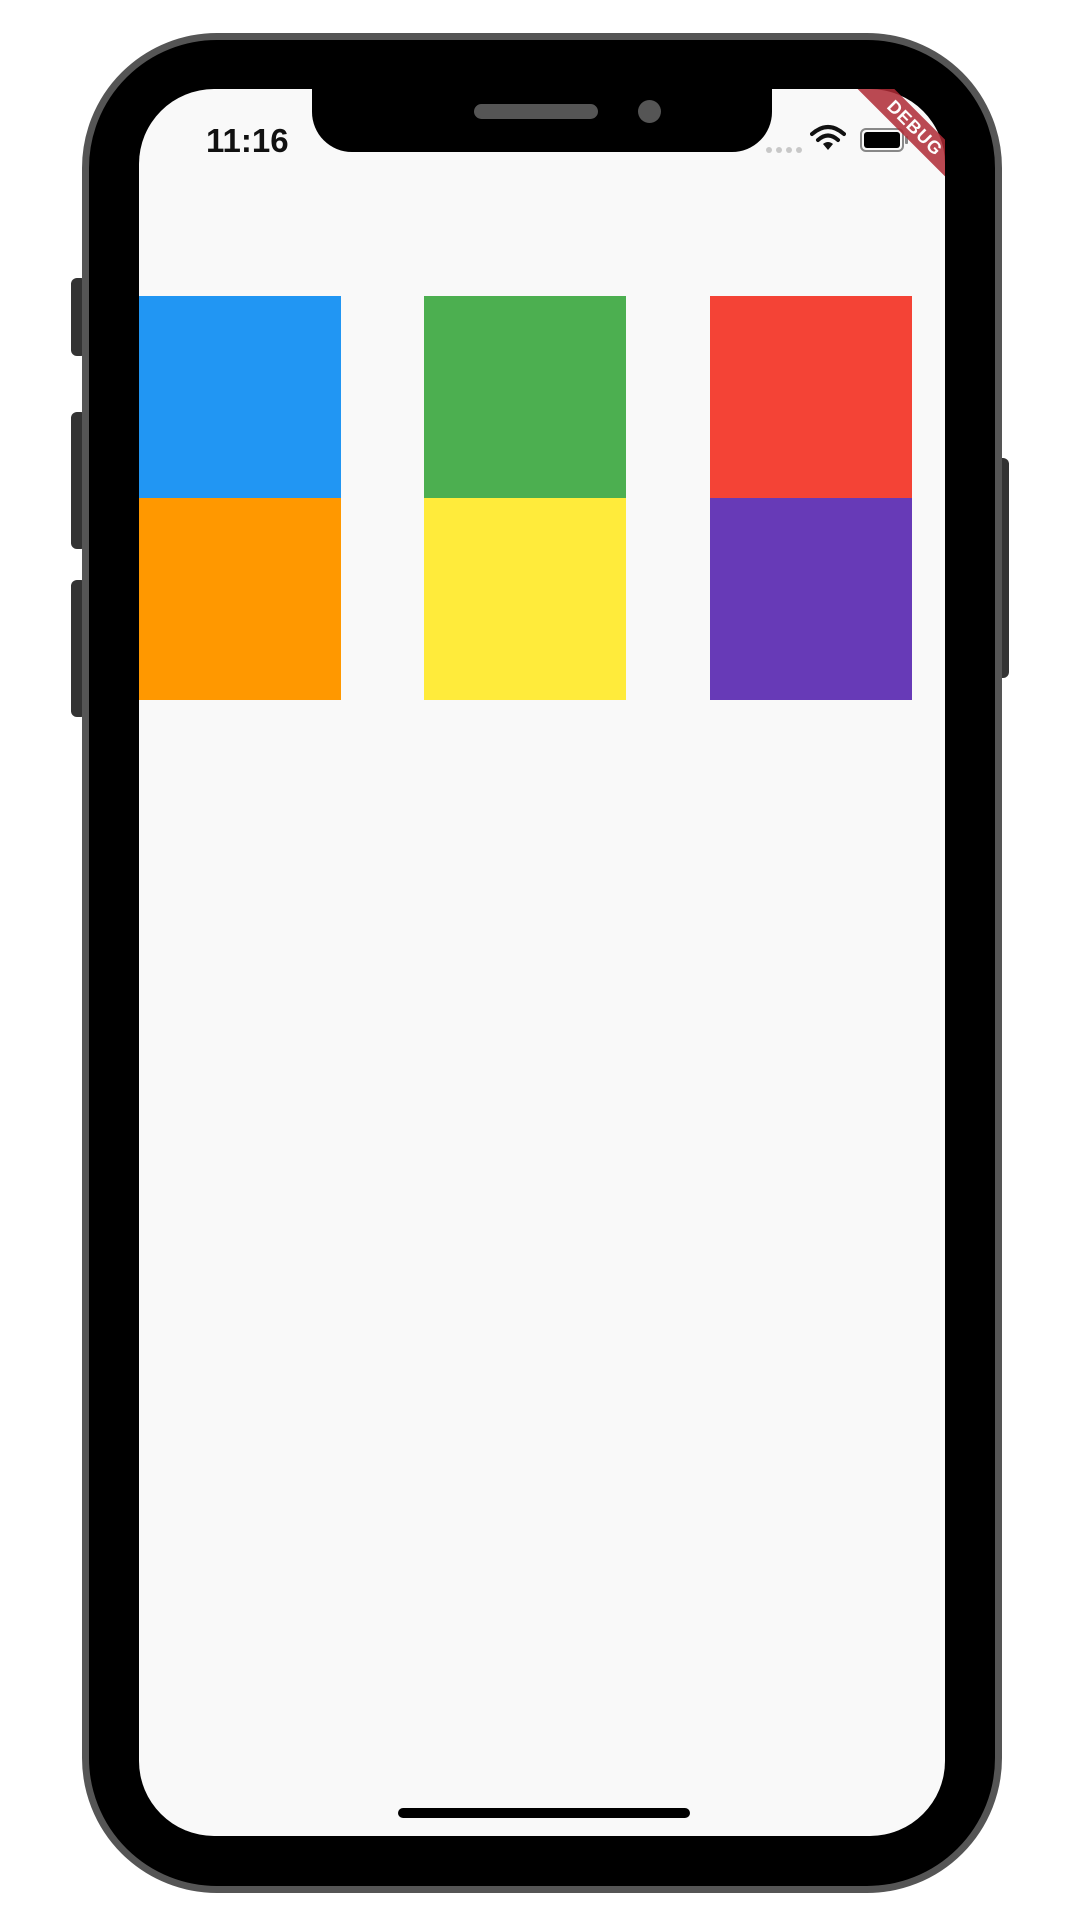 Image resolution: width=1080 pixels, height=1920 pixels. What do you see at coordinates (240, 397) in the screenshot?
I see `color-tile-blue` at bounding box center [240, 397].